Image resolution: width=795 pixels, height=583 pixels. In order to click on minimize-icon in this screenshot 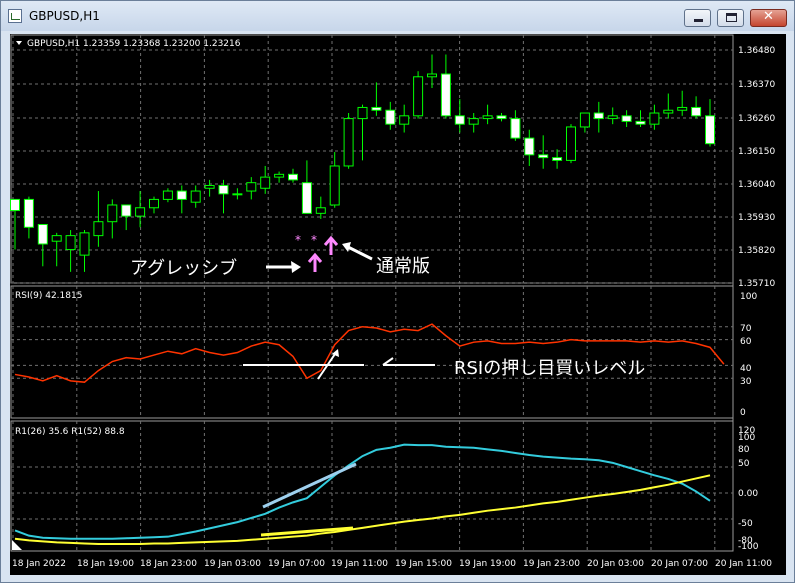, I will do `click(698, 20)`.